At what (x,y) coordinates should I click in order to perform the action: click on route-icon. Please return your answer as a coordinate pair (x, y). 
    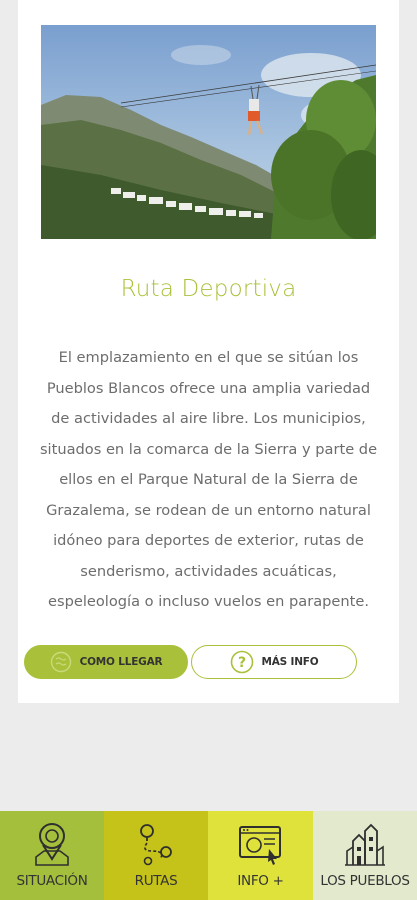
    Looking at the image, I should click on (156, 846).